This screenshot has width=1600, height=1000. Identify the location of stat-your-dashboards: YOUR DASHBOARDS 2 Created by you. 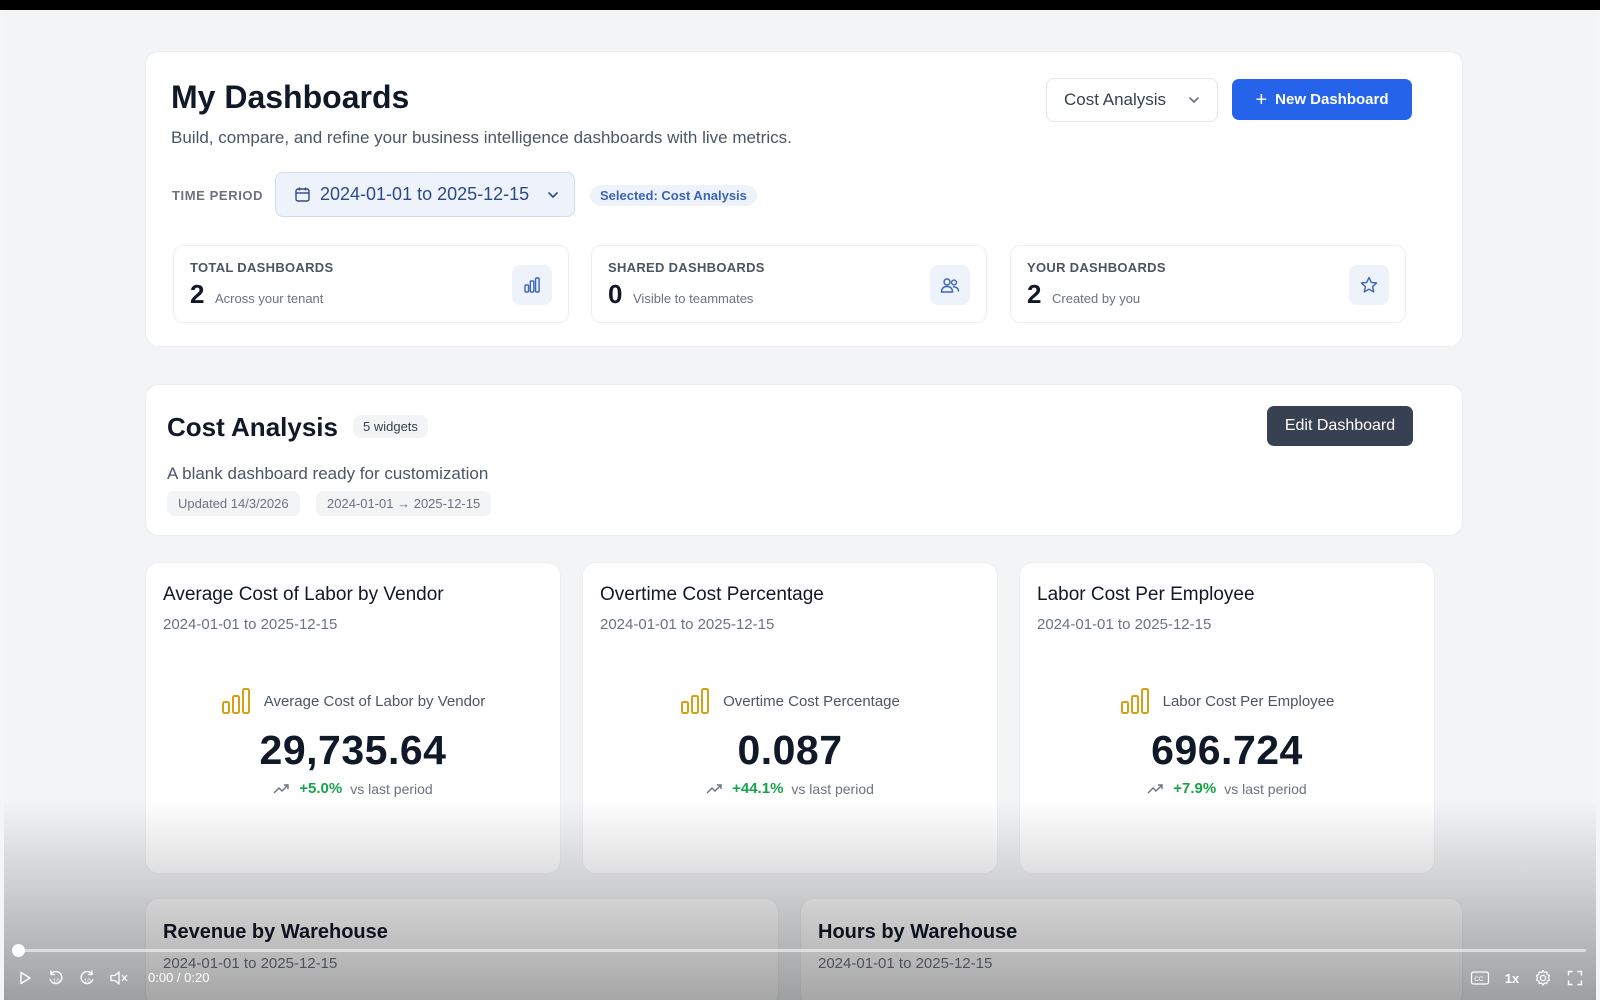
(1208, 284).